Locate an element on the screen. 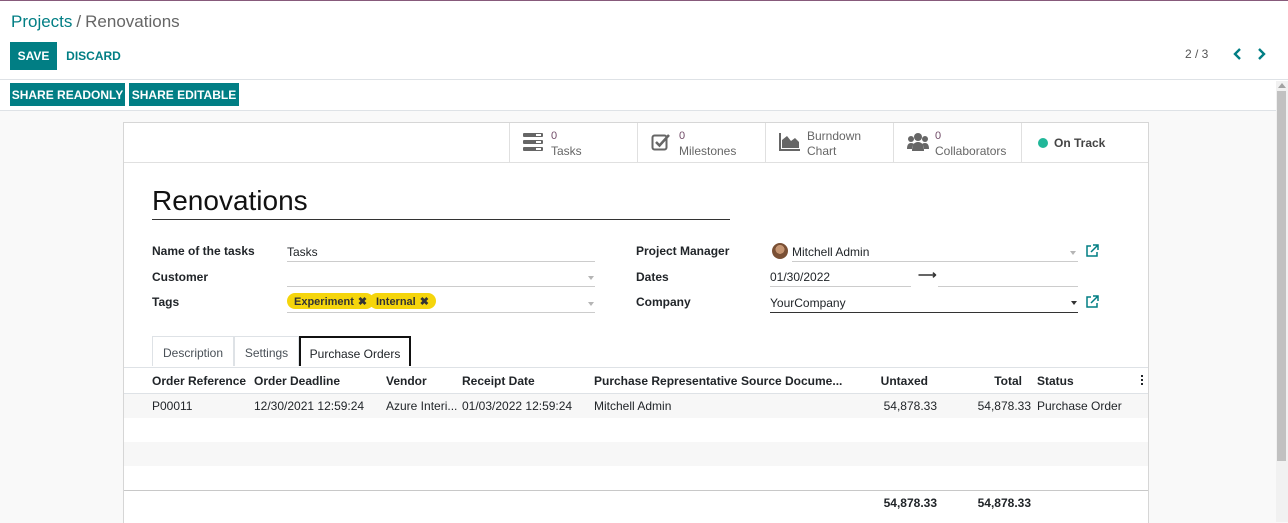 This screenshot has height=523, width=1288. tasks-name-input: Tasks is located at coordinates (441, 251).